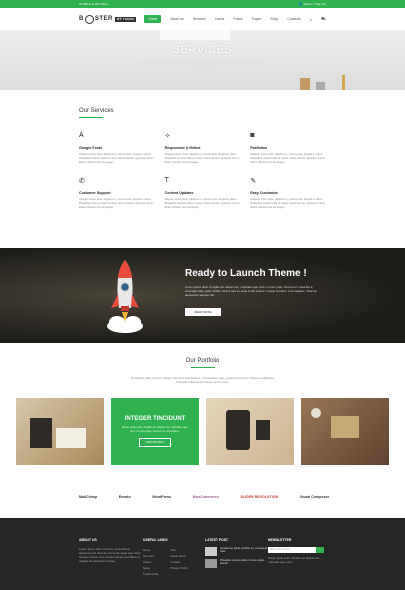 This screenshot has width=405, height=590. I want to click on brand-logo: WordPress, so click(162, 497).